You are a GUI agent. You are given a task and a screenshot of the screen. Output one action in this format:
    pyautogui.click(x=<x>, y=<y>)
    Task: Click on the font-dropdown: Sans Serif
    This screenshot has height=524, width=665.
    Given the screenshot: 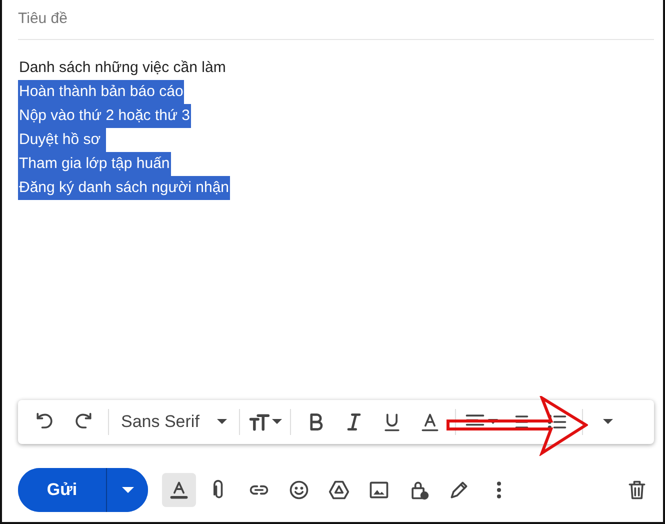 What is the action you would take?
    pyautogui.click(x=174, y=422)
    